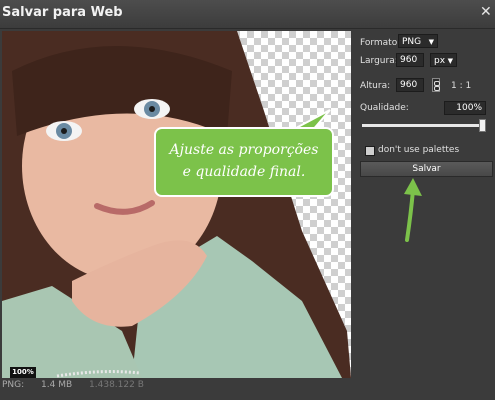  Describe the element at coordinates (23, 372) in the screenshot. I see `zoom-badge: 100%` at that location.